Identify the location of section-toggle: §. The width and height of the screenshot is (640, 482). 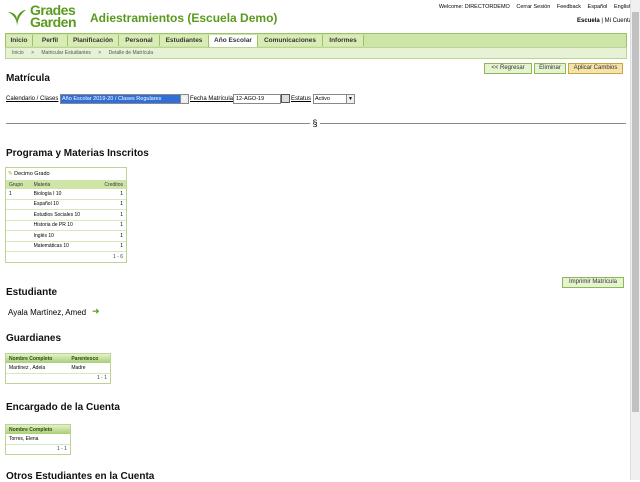
(315, 123).